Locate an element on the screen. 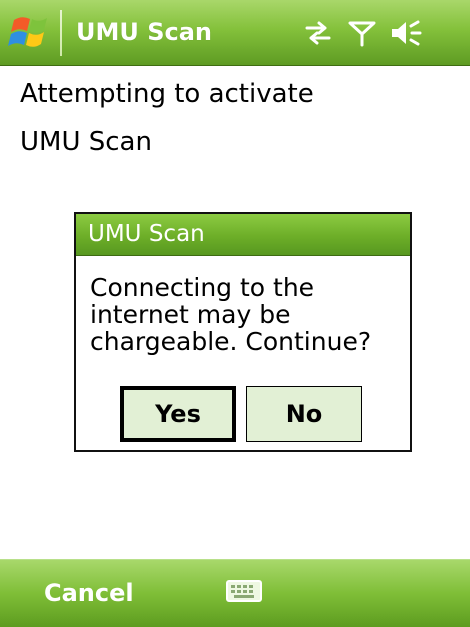 This screenshot has width=470, height=627. keyboard-button is located at coordinates (244, 591).